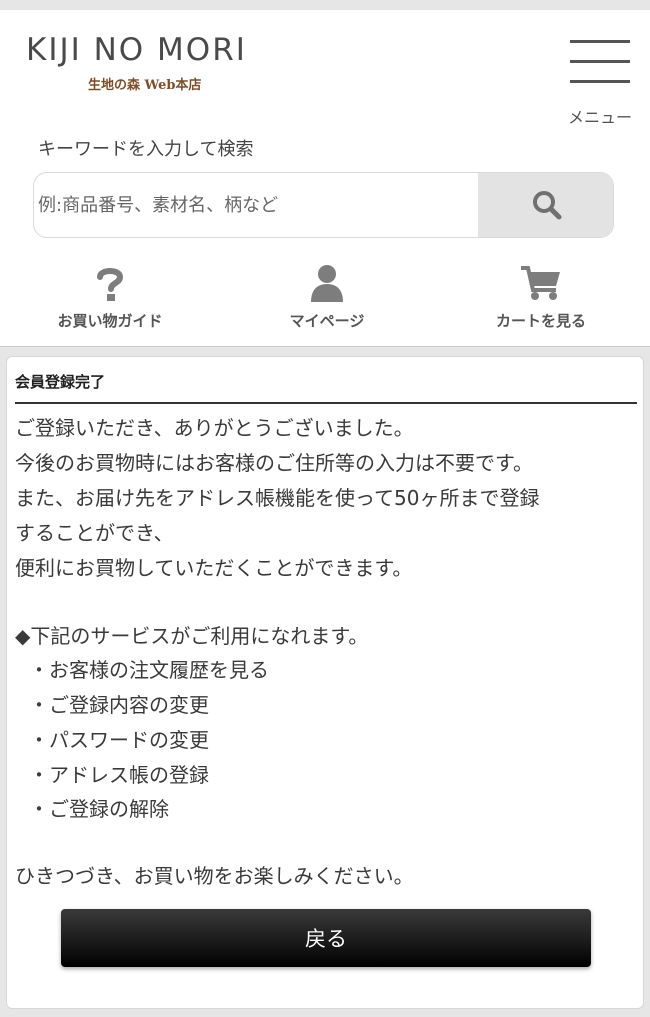 Image resolution: width=650 pixels, height=1017 pixels. Describe the element at coordinates (274, 463) in the screenshot. I see `message-line: 今後のお買物時にはお客様のご住所等の入力は不要です。` at that location.